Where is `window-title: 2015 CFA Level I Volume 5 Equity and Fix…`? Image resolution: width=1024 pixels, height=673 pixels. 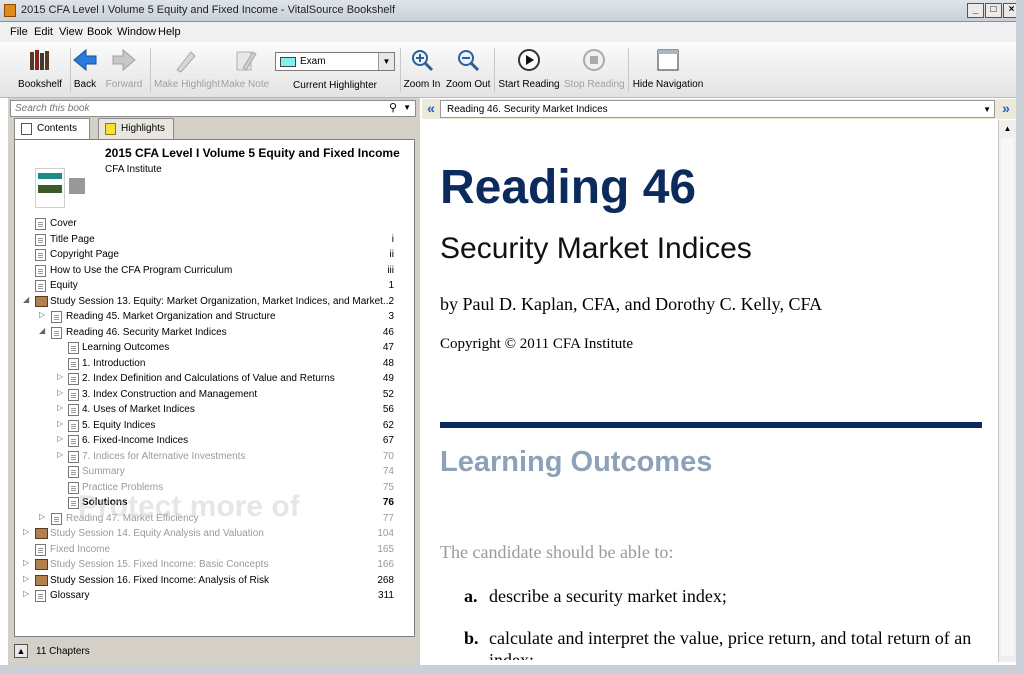
window-title: 2015 CFA Level I Volume 5 Equity and Fix… is located at coordinates (208, 10).